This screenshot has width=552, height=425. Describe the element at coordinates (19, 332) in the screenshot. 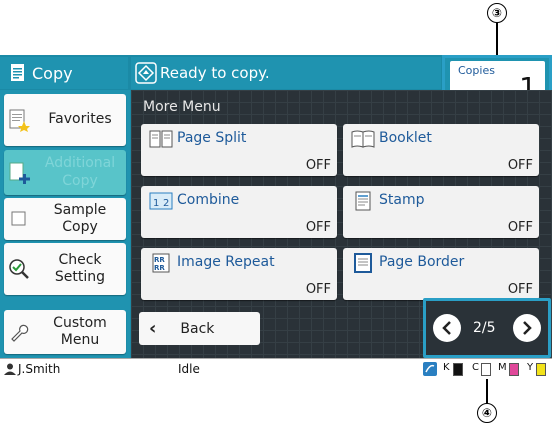

I see `wrench-icon` at that location.